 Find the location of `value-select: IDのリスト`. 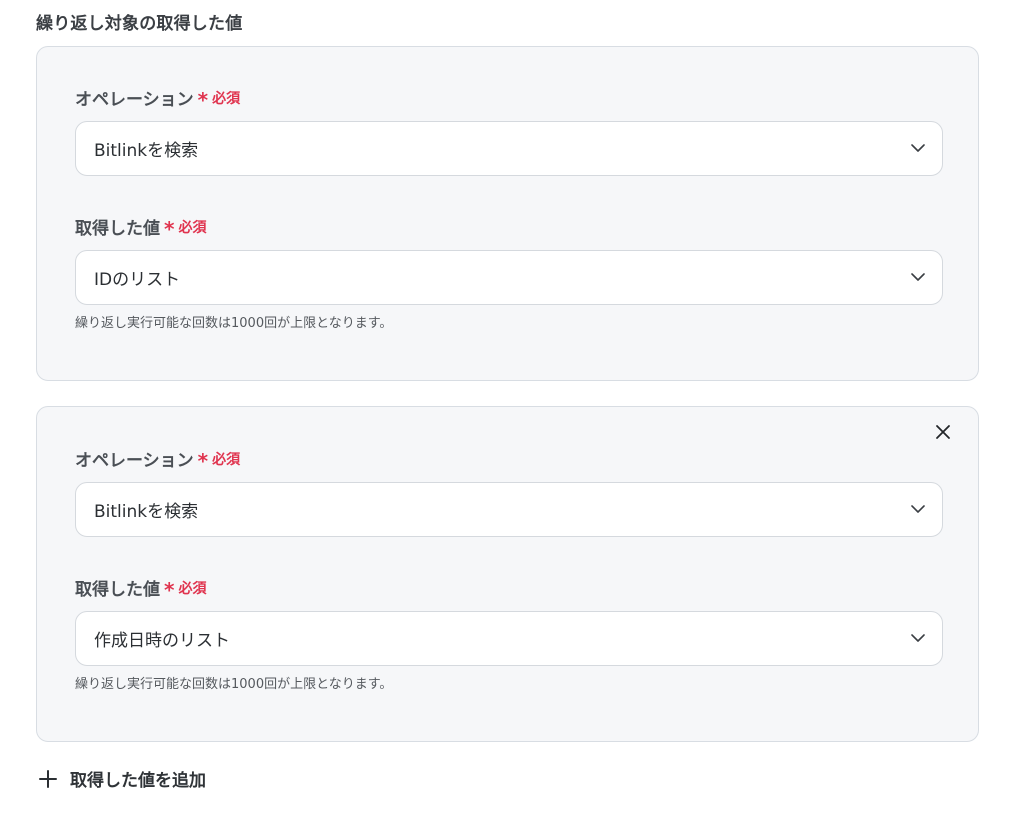

value-select: IDのリスト is located at coordinates (509, 277).